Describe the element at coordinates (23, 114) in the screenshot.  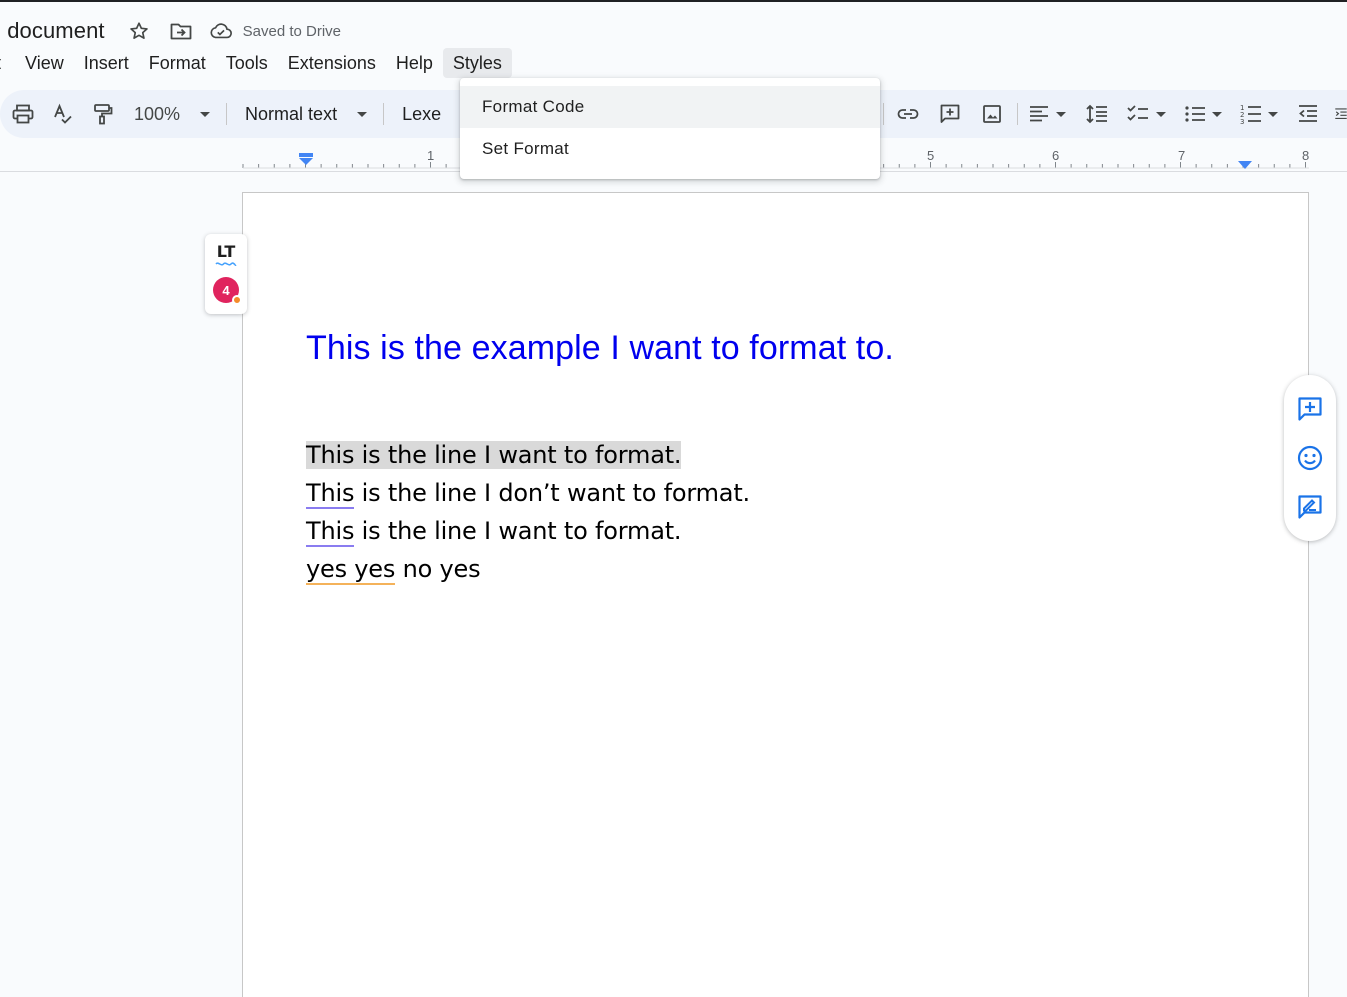
I see `print-icon` at that location.